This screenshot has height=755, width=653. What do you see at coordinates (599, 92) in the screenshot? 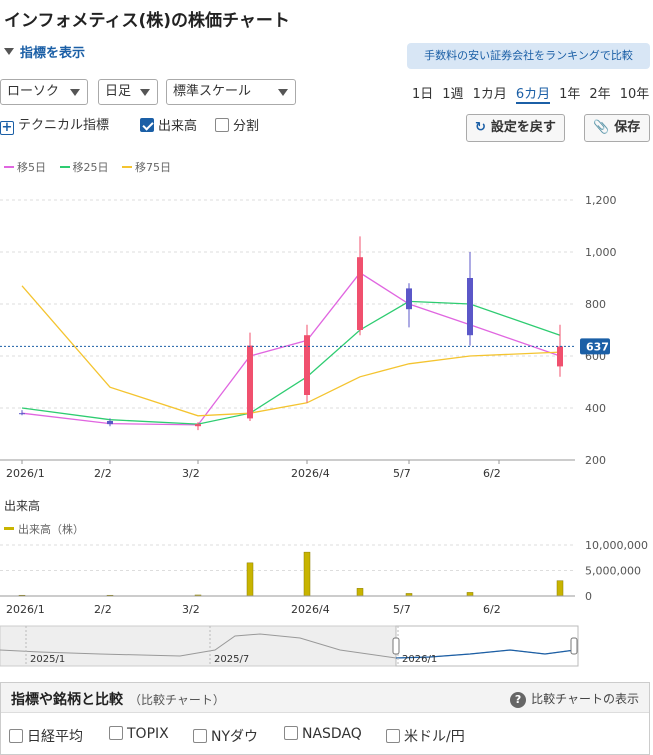
I see `period-tab: 2年` at bounding box center [599, 92].